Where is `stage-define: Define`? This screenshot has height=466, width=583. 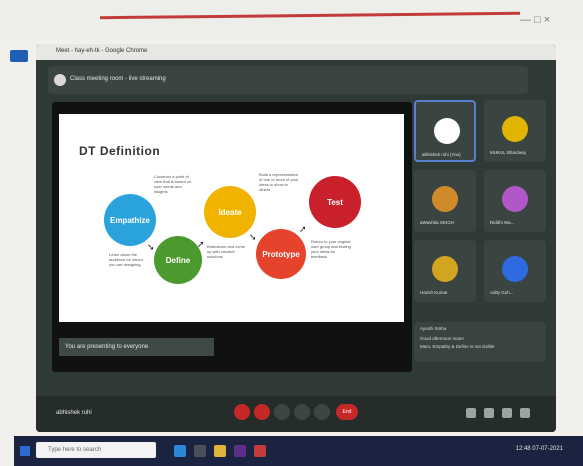 stage-define: Define is located at coordinates (178, 260).